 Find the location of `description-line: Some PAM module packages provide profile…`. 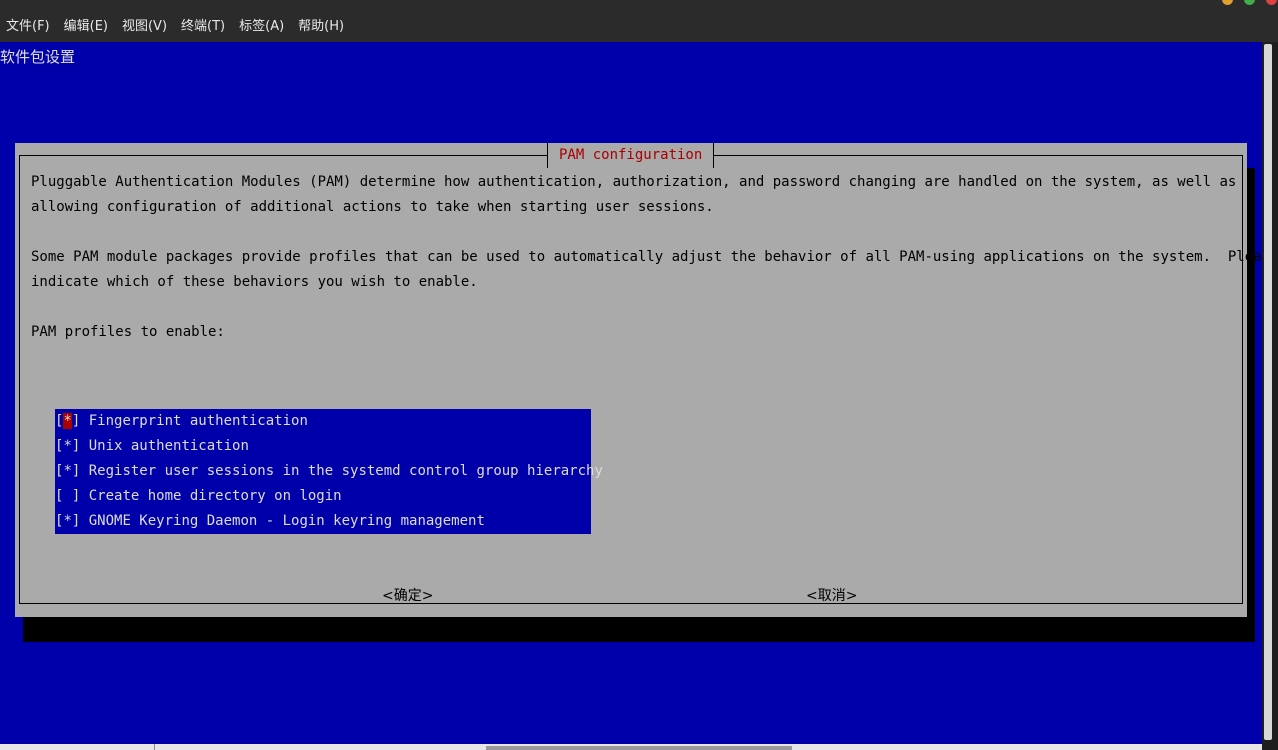

description-line: Some PAM module packages provide profile… is located at coordinates (646, 257).